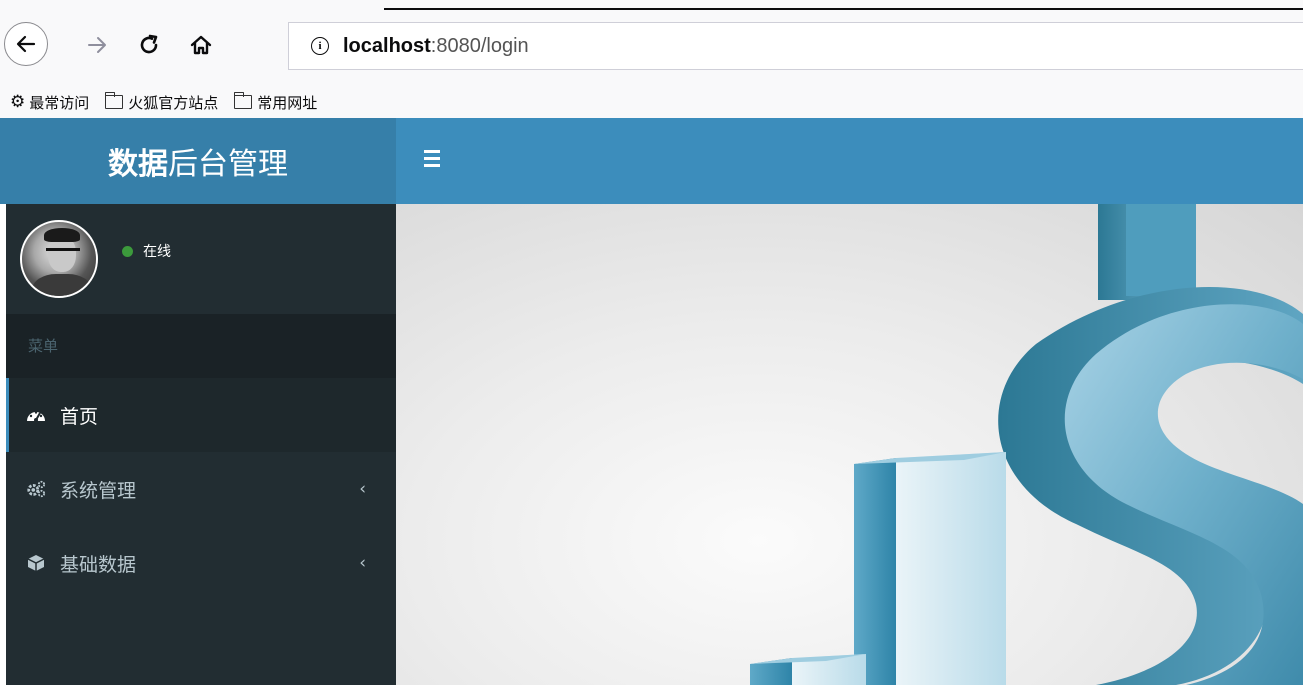 The height and width of the screenshot is (685, 1303). I want to click on url-text: localhost:8080/login, so click(436, 46).